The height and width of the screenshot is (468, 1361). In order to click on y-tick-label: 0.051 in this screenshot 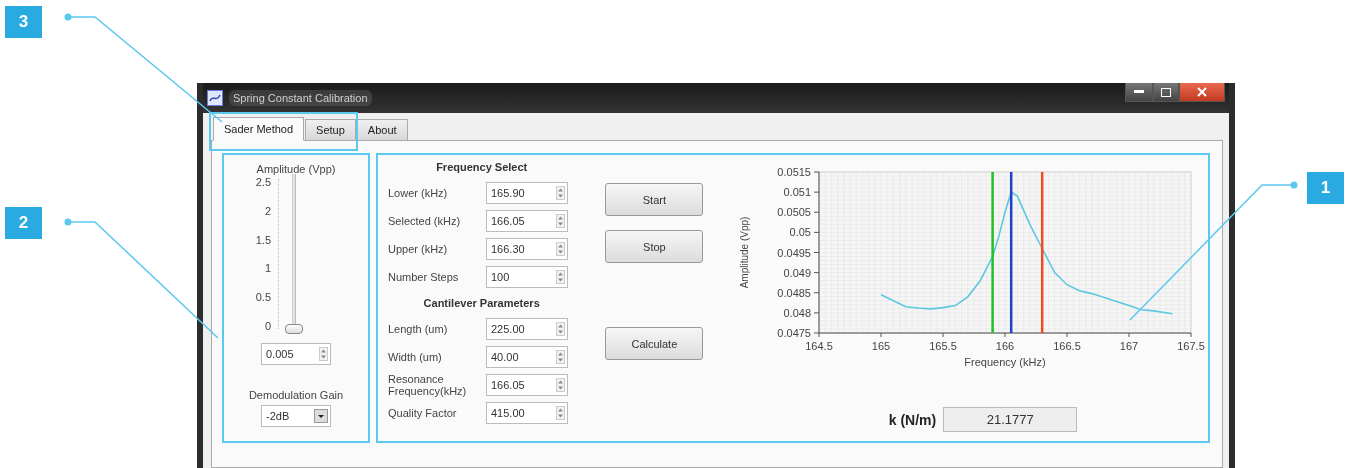, I will do `click(797, 192)`.